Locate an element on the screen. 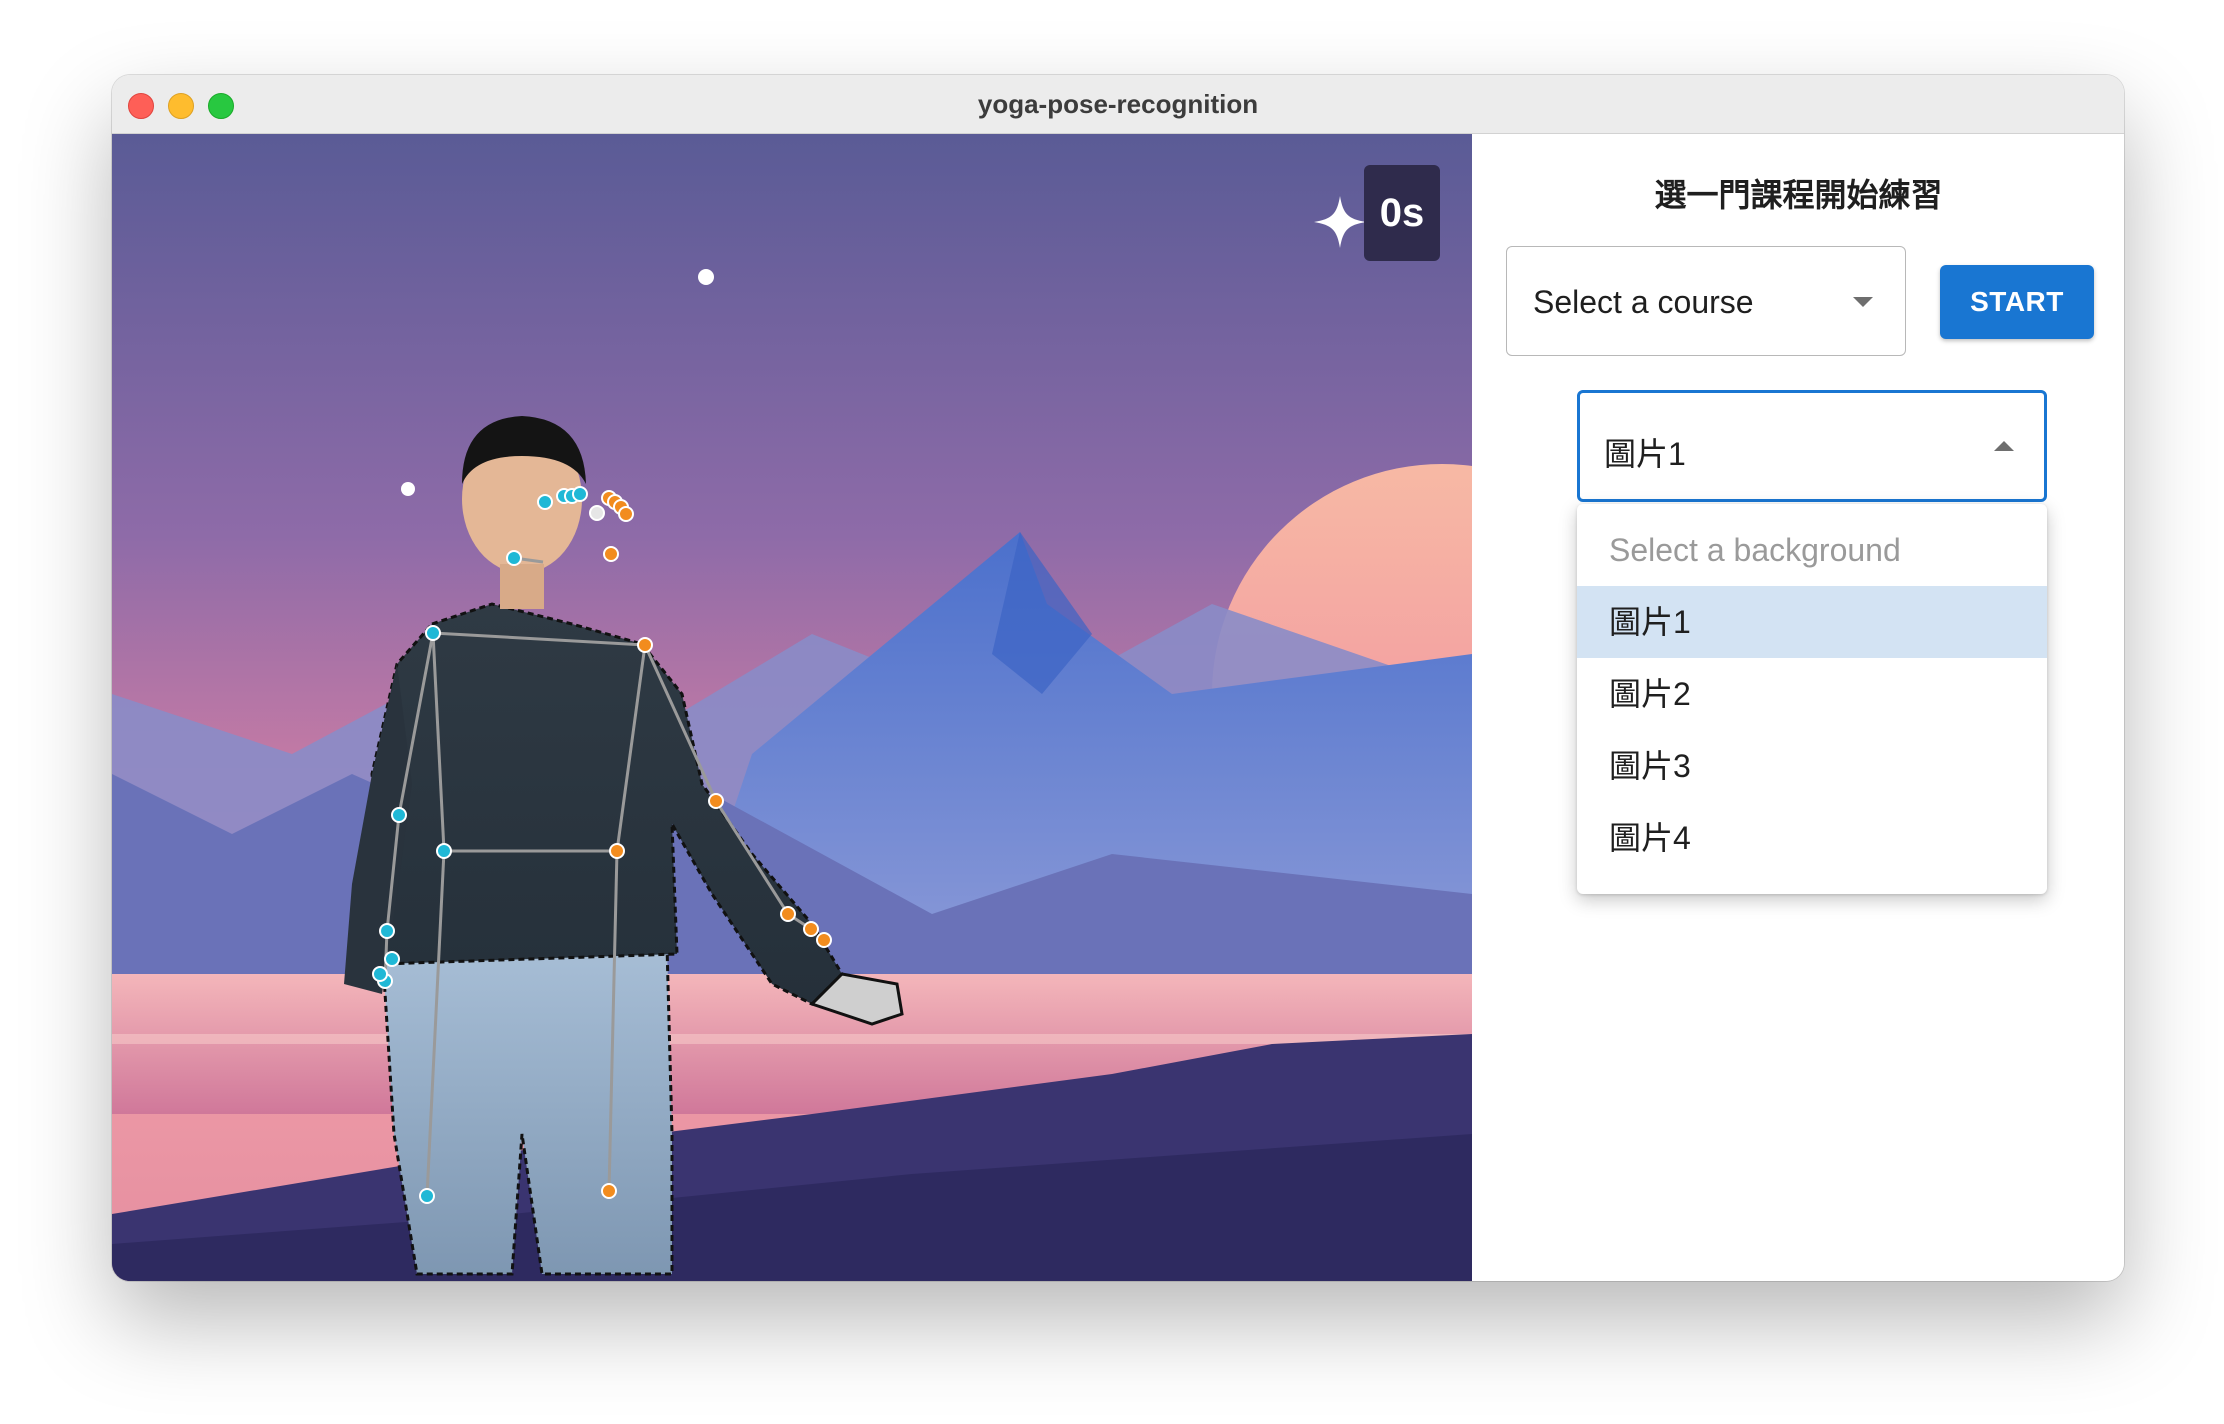 Image resolution: width=2224 pixels, height=1424 pixels. background-select-value: 圖片1 is located at coordinates (1645, 454).